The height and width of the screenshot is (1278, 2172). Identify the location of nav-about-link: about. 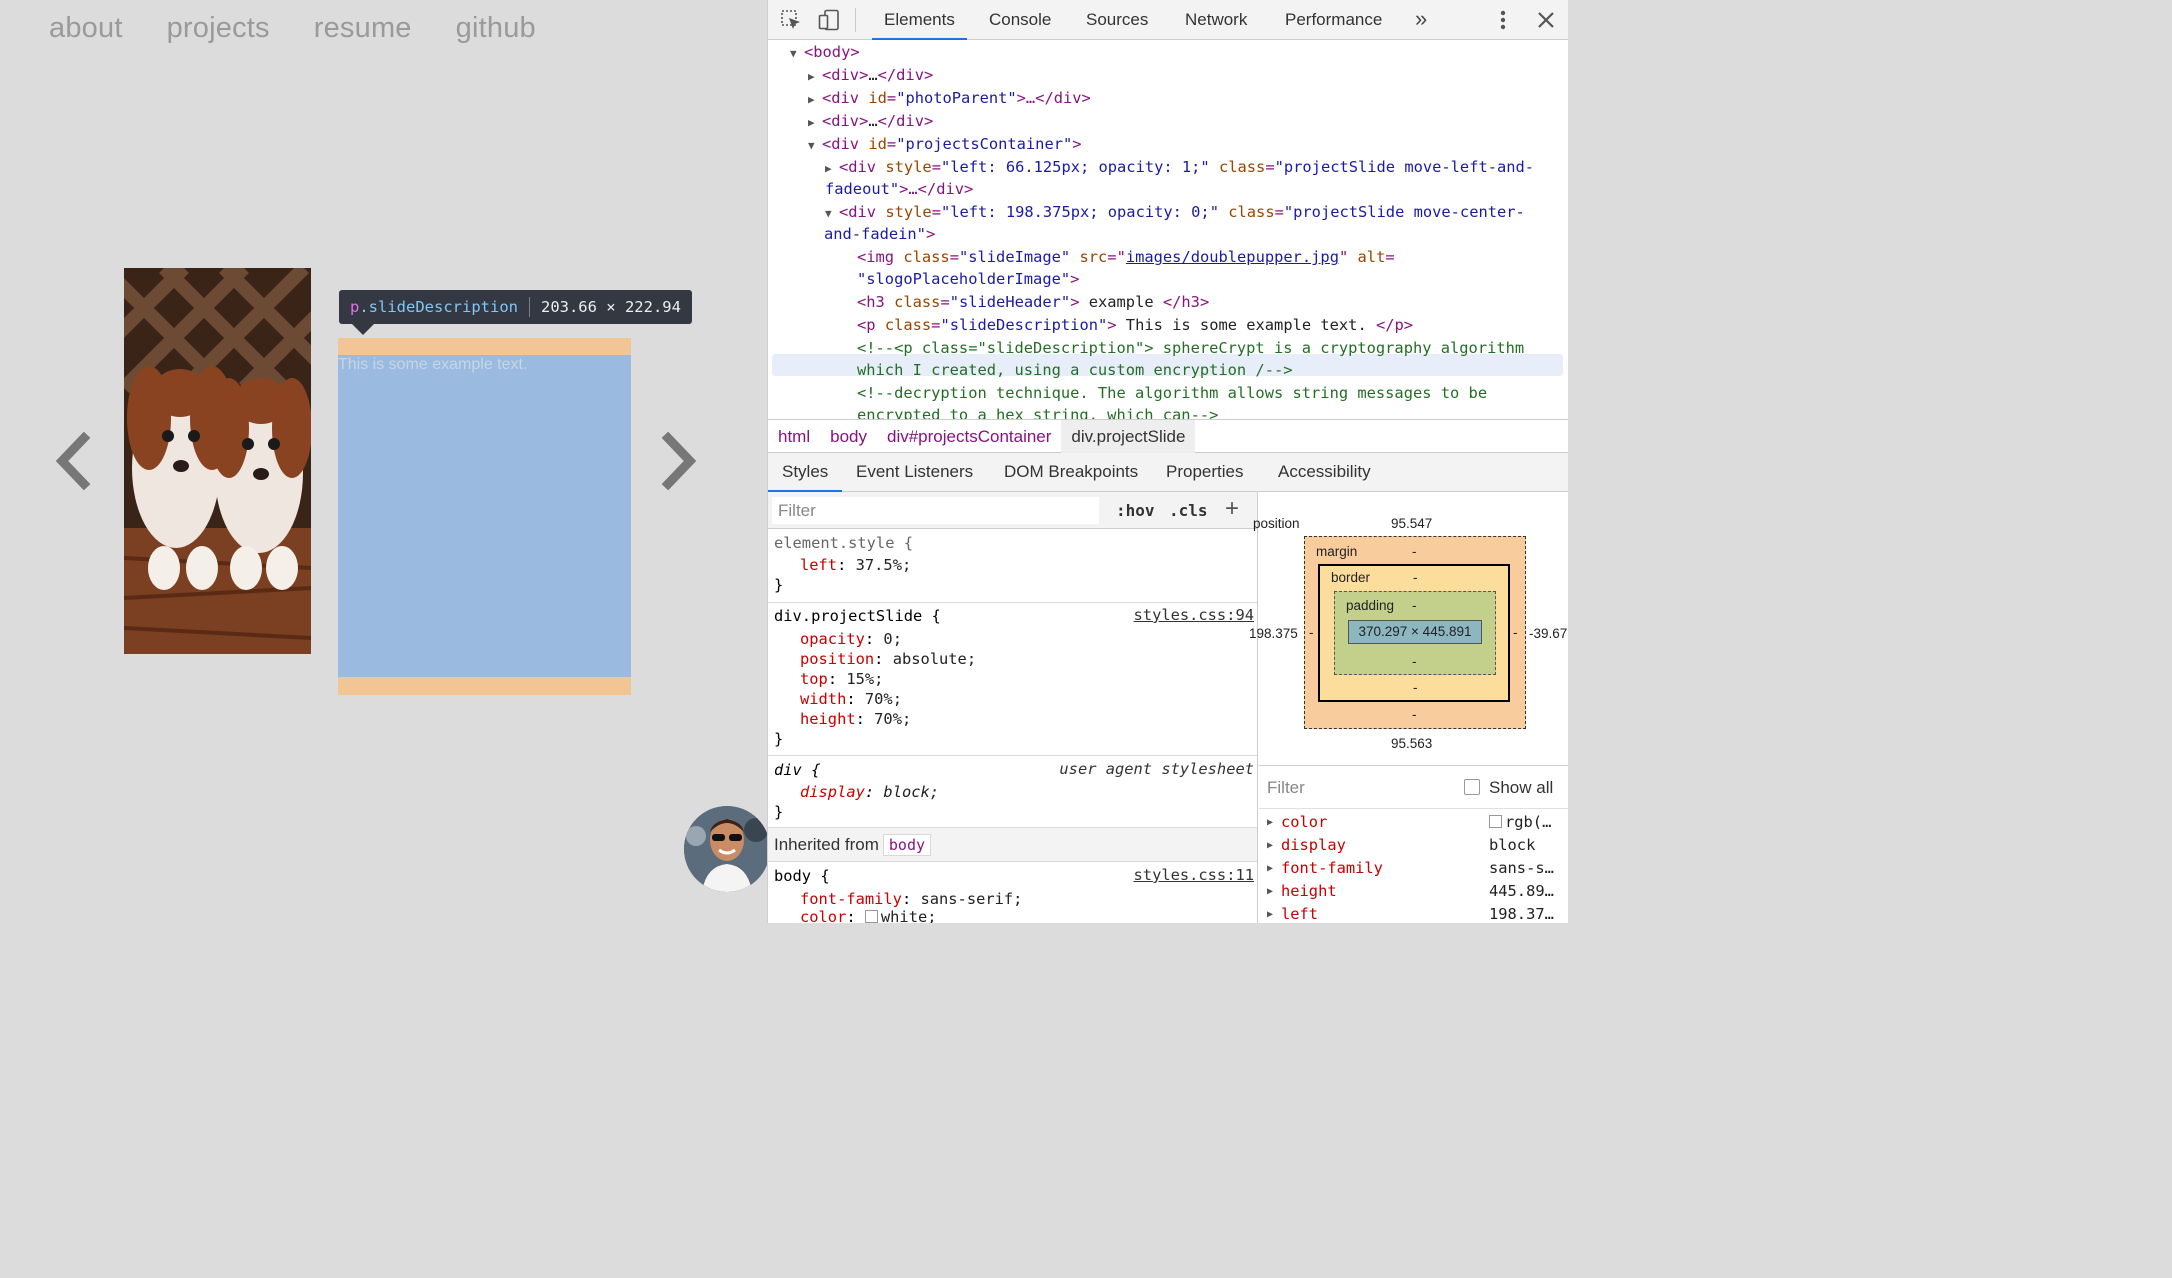
(86, 28).